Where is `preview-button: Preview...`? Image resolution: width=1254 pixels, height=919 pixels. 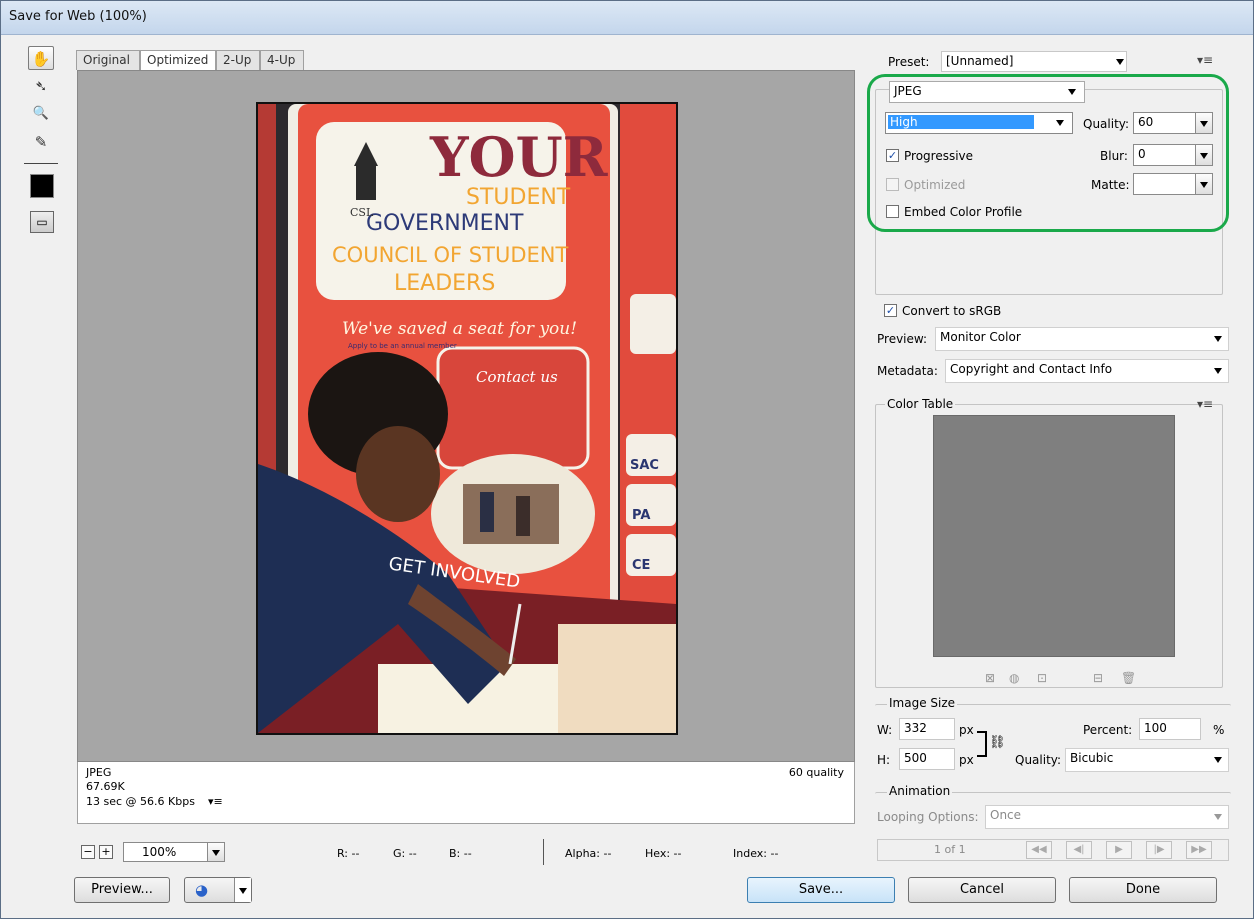 preview-button: Preview... is located at coordinates (122, 890).